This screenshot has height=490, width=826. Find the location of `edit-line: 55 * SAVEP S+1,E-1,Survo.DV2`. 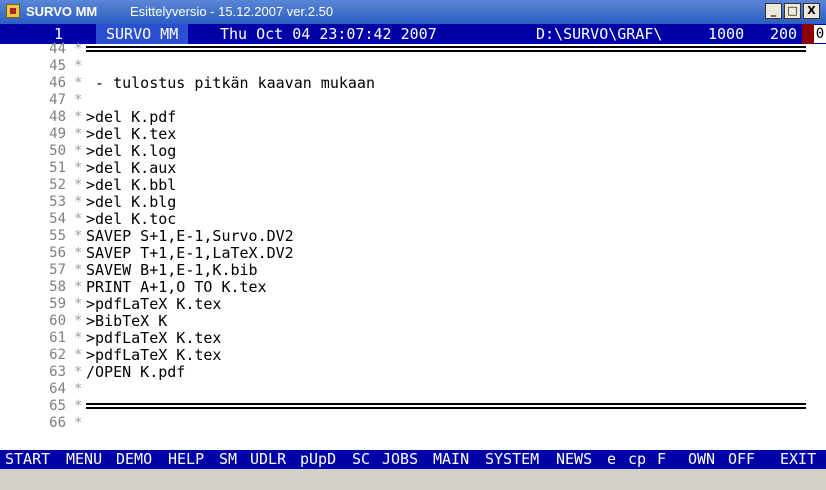

edit-line: 55 * SAVEP S+1,E-1,Survo.DV2 is located at coordinates (403, 236).